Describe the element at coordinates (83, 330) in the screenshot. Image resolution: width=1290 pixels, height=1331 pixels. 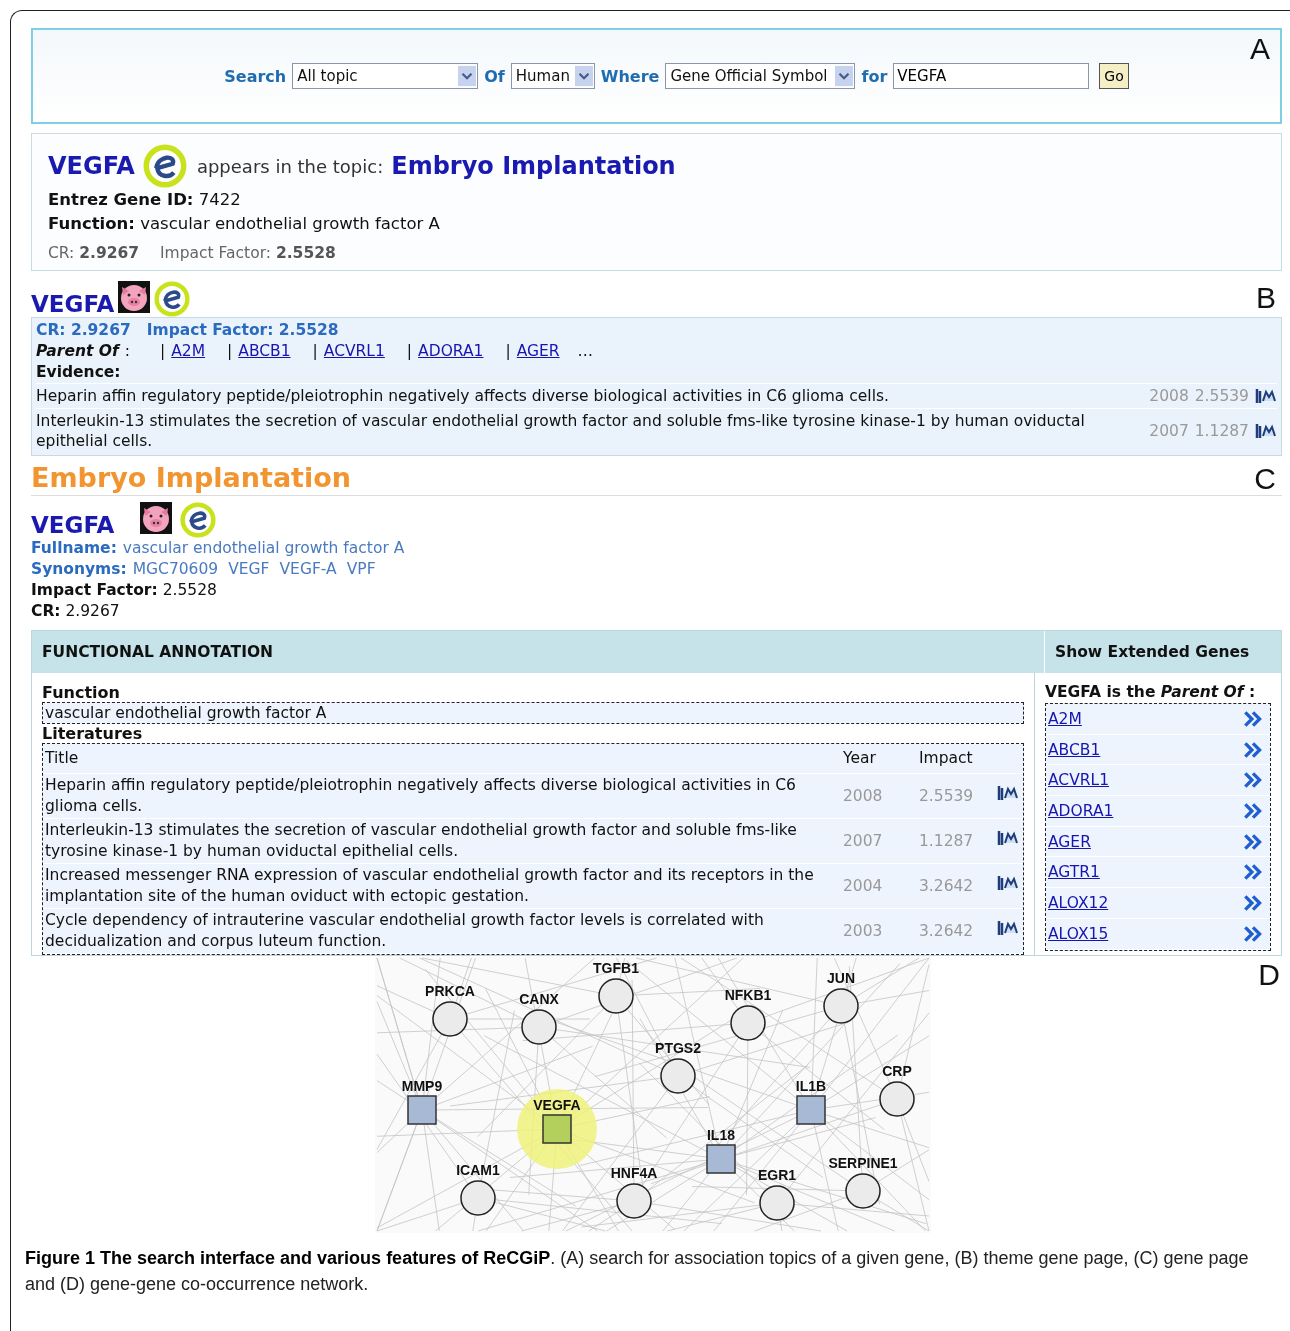
I see `cr-score: CR: 2.9267` at that location.